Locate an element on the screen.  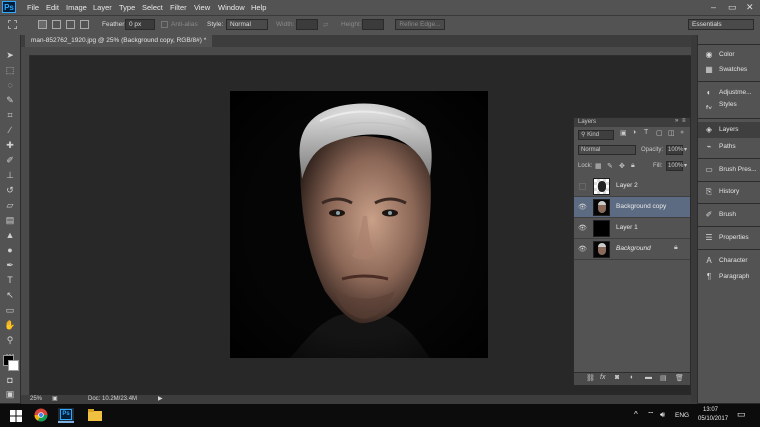
dodge-tool-icon: ● is located at coordinates (10, 250).